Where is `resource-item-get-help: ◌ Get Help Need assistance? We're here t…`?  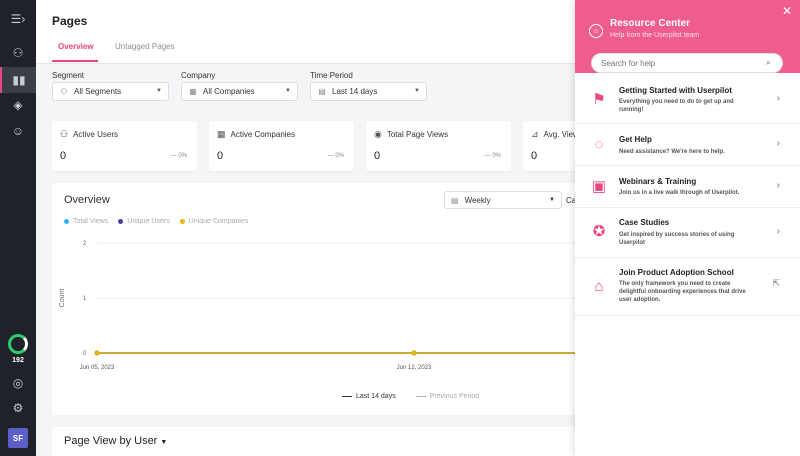 resource-item-get-help: ◌ Get Help Need assistance? We're here t… is located at coordinates (687, 145).